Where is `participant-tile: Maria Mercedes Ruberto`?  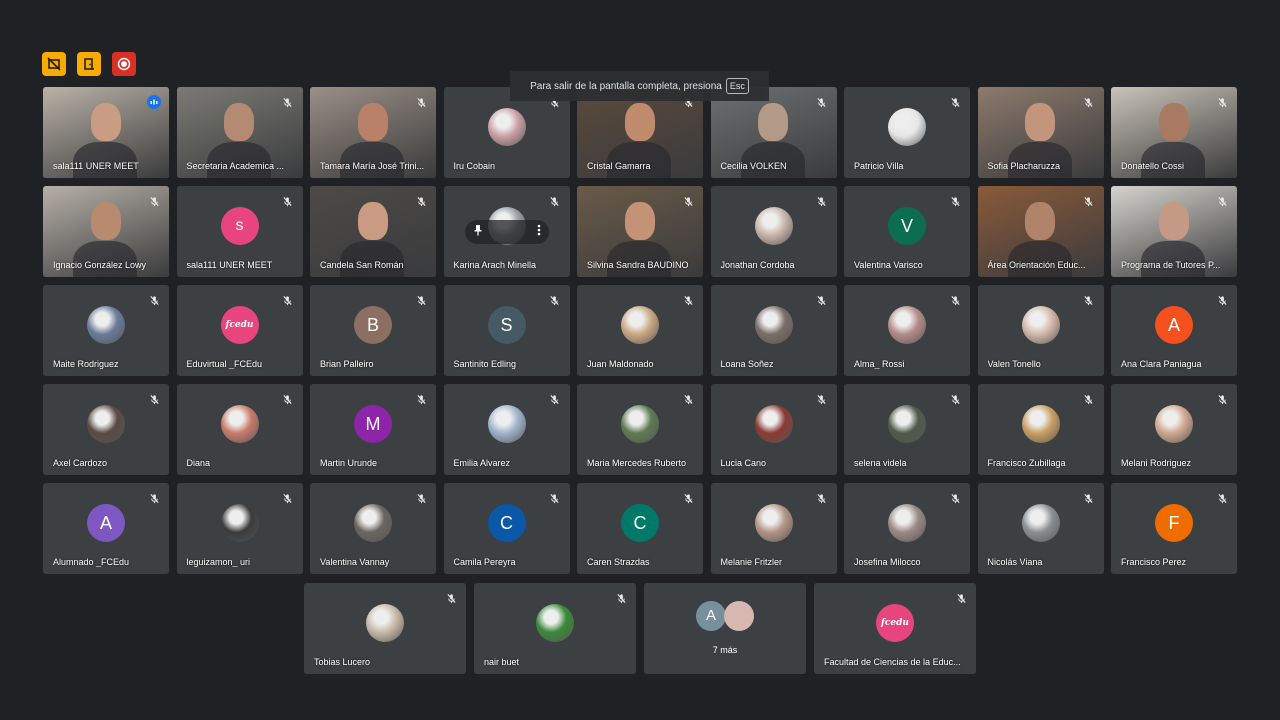
participant-tile: Maria Mercedes Ruberto is located at coordinates (640, 429).